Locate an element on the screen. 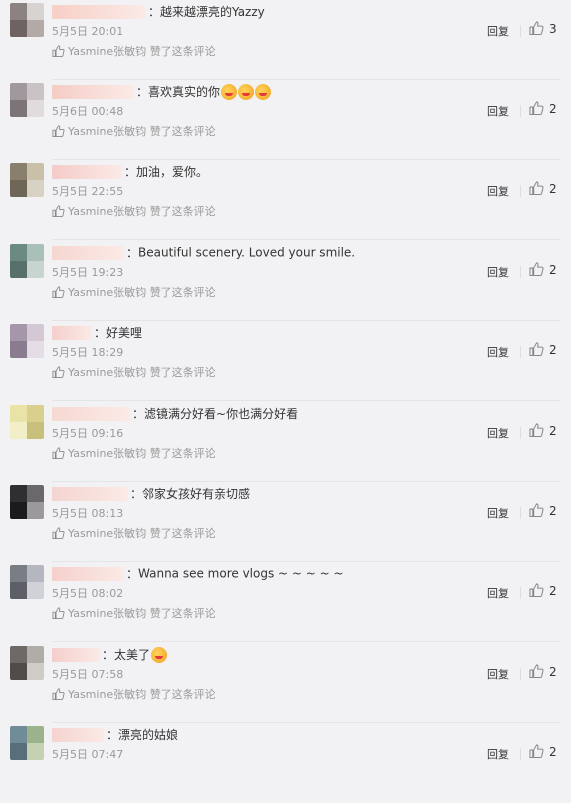 The width and height of the screenshot is (571, 803). comment-text: 漂亮的姑娘 is located at coordinates (148, 735).